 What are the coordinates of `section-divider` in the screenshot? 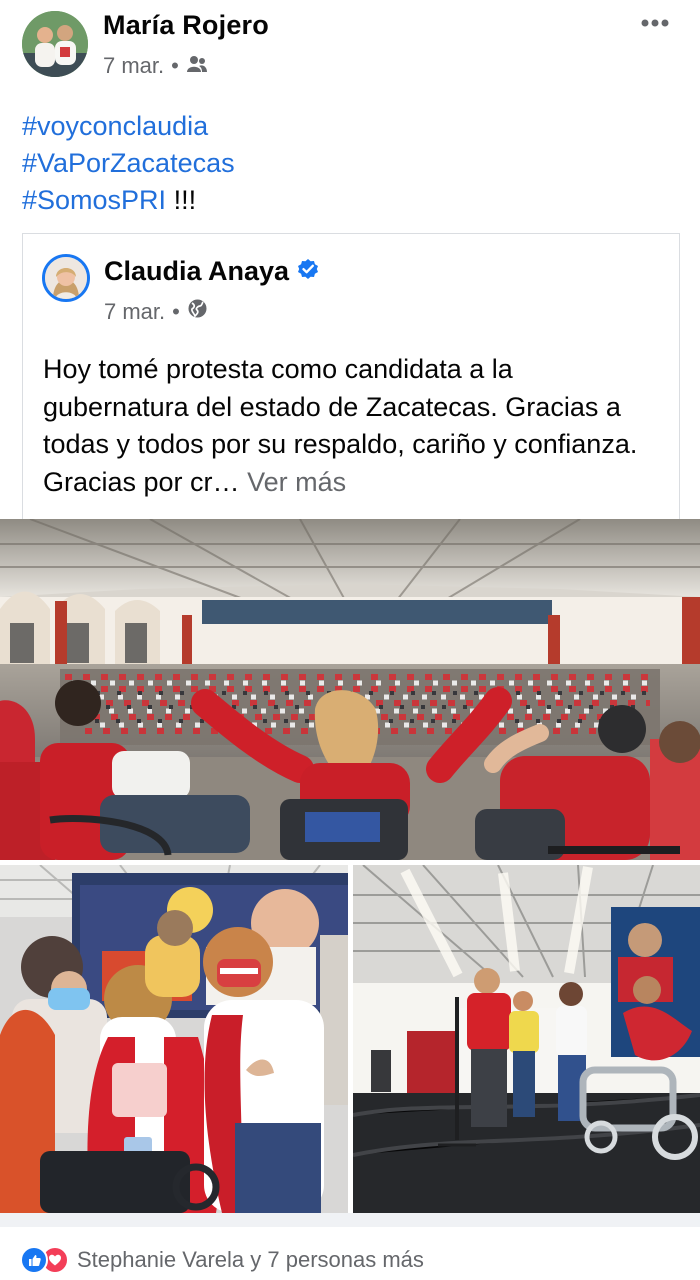 It's located at (350, 1220).